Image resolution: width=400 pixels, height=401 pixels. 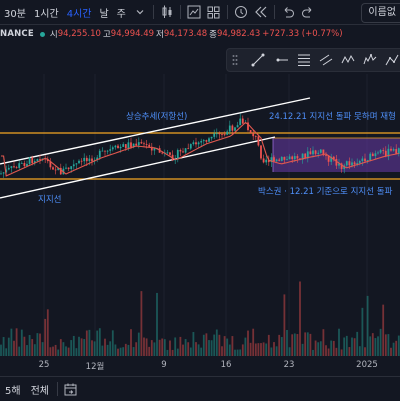 I want to click on pattern-icon, so click(x=348, y=60).